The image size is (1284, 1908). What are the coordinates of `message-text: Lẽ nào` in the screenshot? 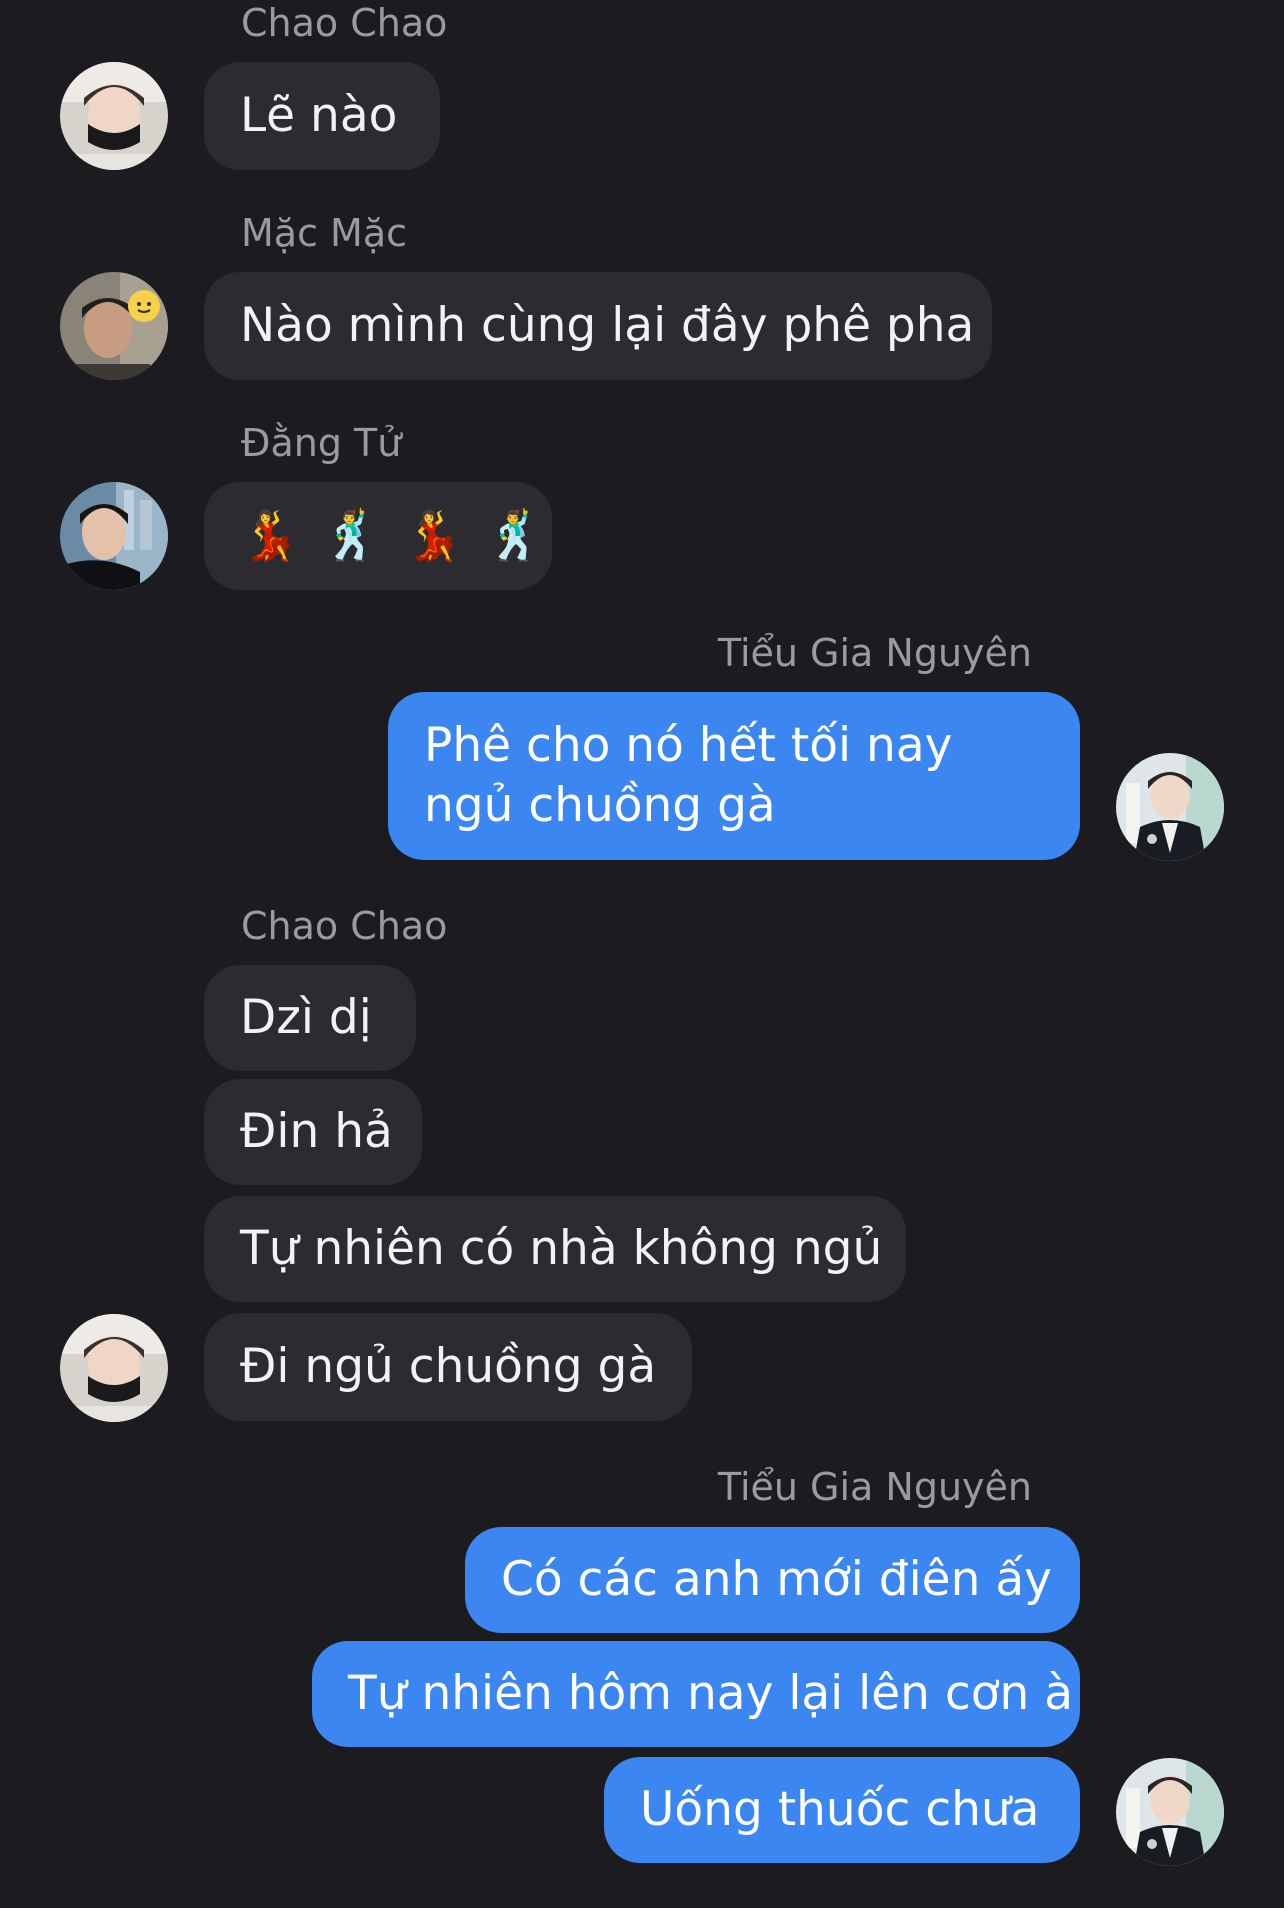 It's located at (319, 115).